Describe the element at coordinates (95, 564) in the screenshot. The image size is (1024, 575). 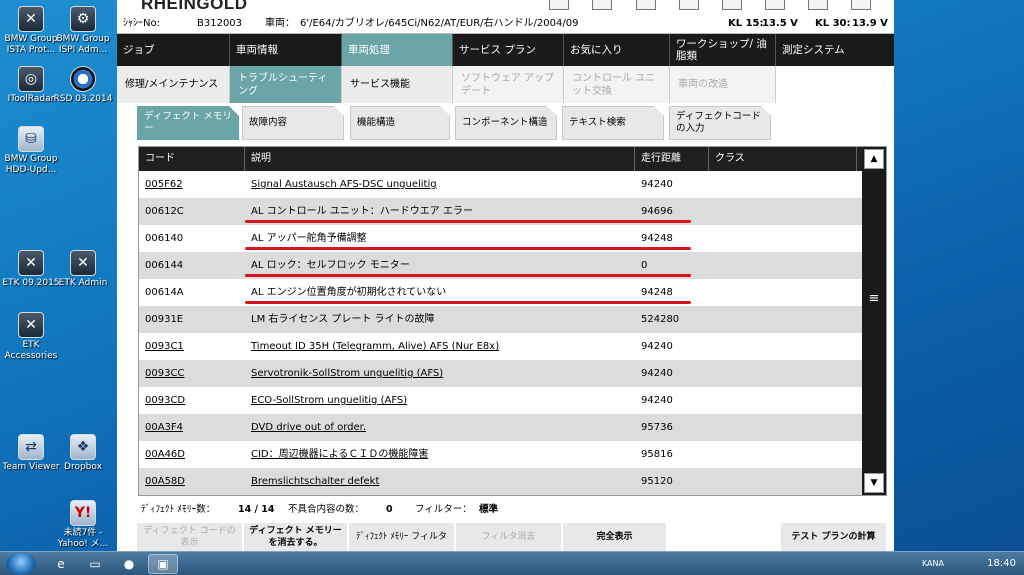
I see `folder-icon: ▭` at that location.